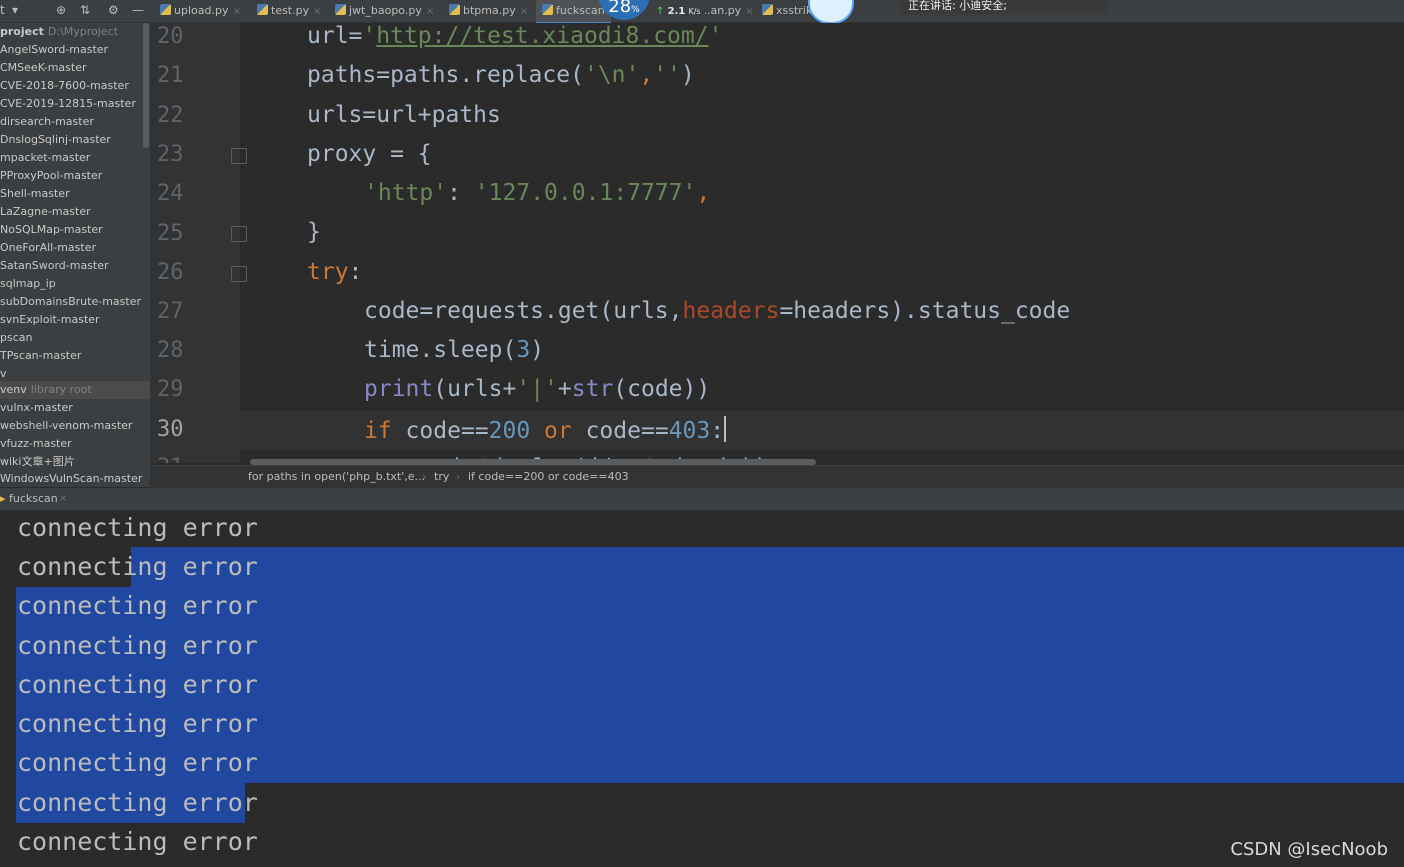 The width and height of the screenshot is (1404, 867). I want to click on line-number: 21, so click(170, 75).